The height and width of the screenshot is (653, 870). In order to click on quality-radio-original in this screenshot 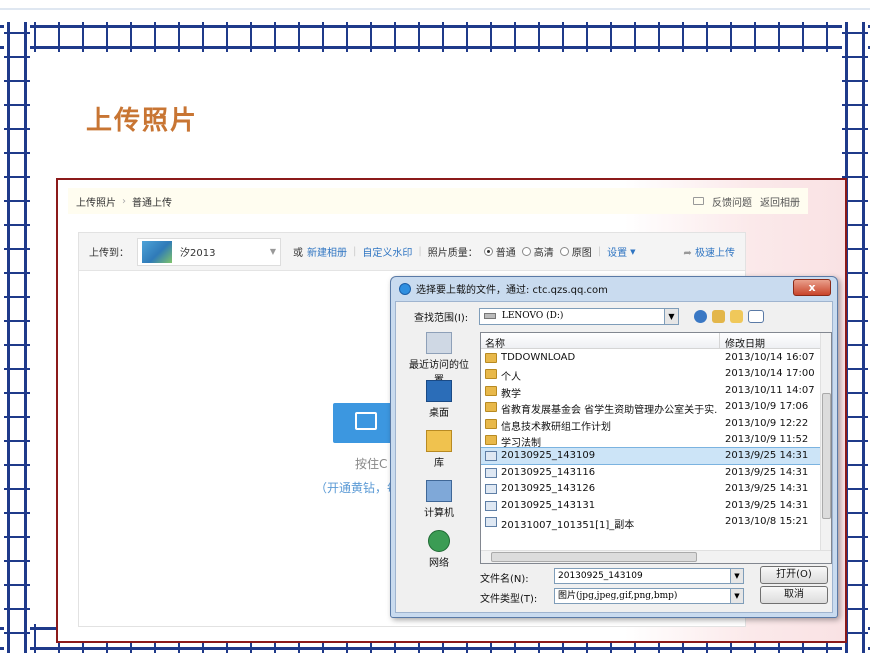, I will do `click(564, 251)`.